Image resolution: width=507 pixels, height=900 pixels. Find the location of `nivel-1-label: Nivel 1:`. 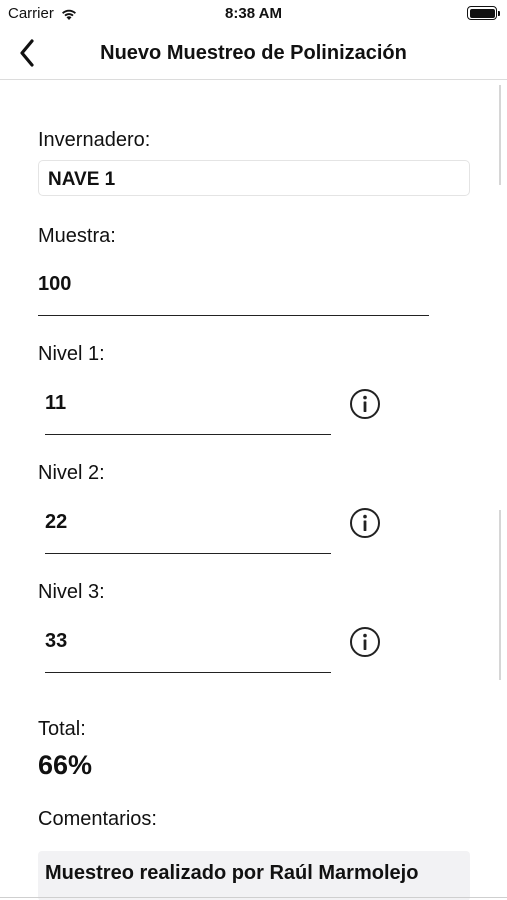

nivel-1-label: Nivel 1: is located at coordinates (71, 354).